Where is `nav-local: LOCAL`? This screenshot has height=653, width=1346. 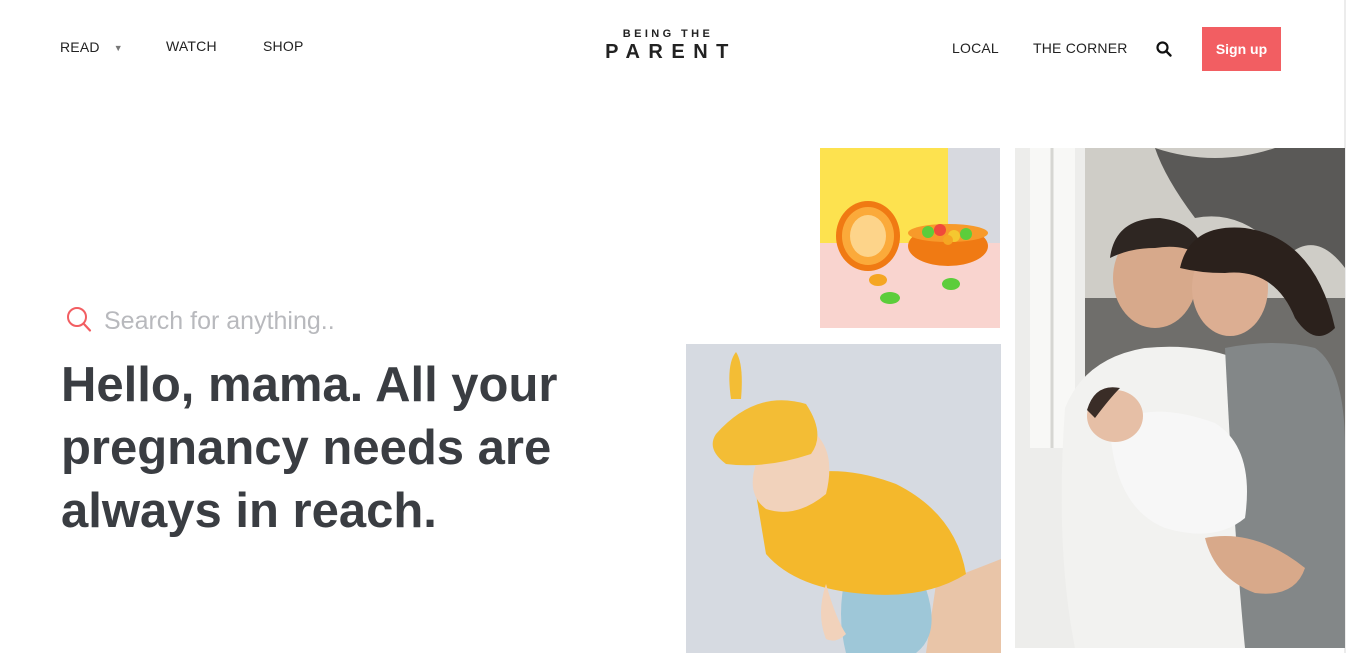 nav-local: LOCAL is located at coordinates (975, 48).